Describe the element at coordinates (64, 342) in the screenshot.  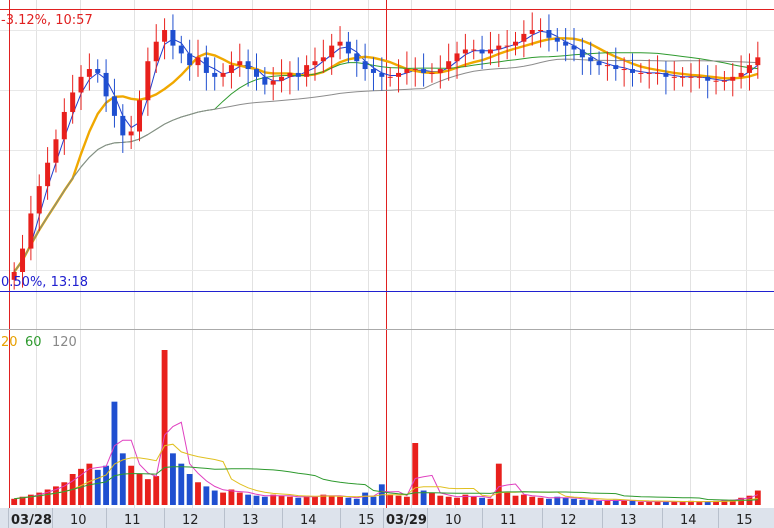
I see `volume-legend-120: 120` at that location.